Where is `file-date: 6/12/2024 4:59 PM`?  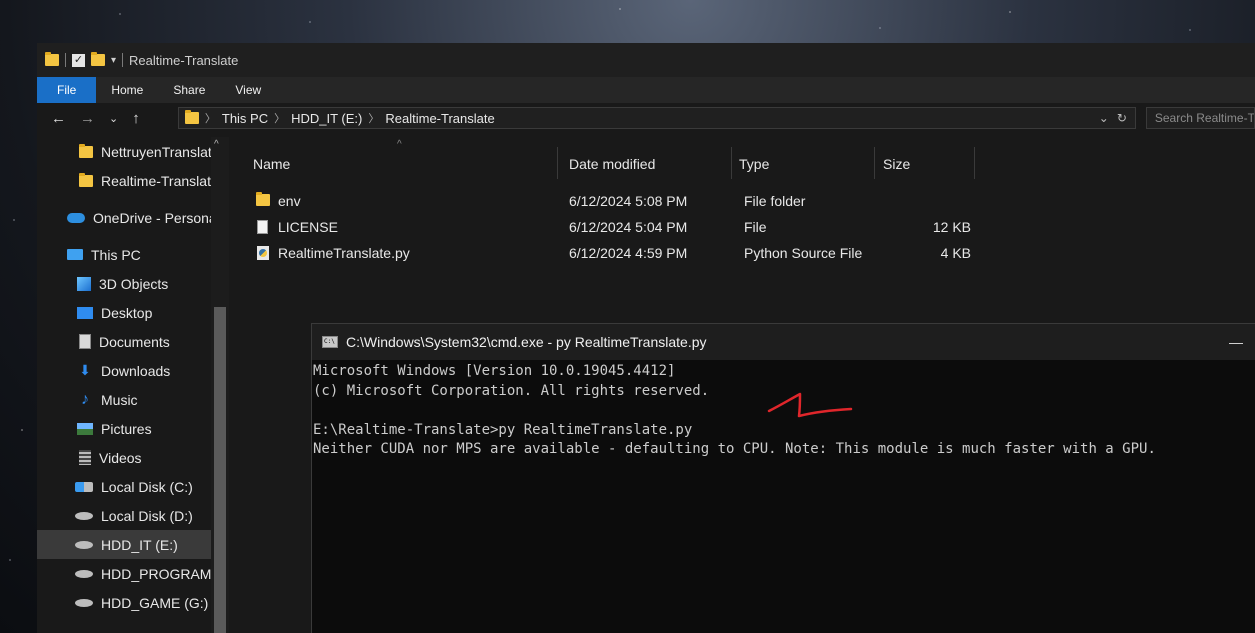
file-date: 6/12/2024 4:59 PM is located at coordinates (628, 253).